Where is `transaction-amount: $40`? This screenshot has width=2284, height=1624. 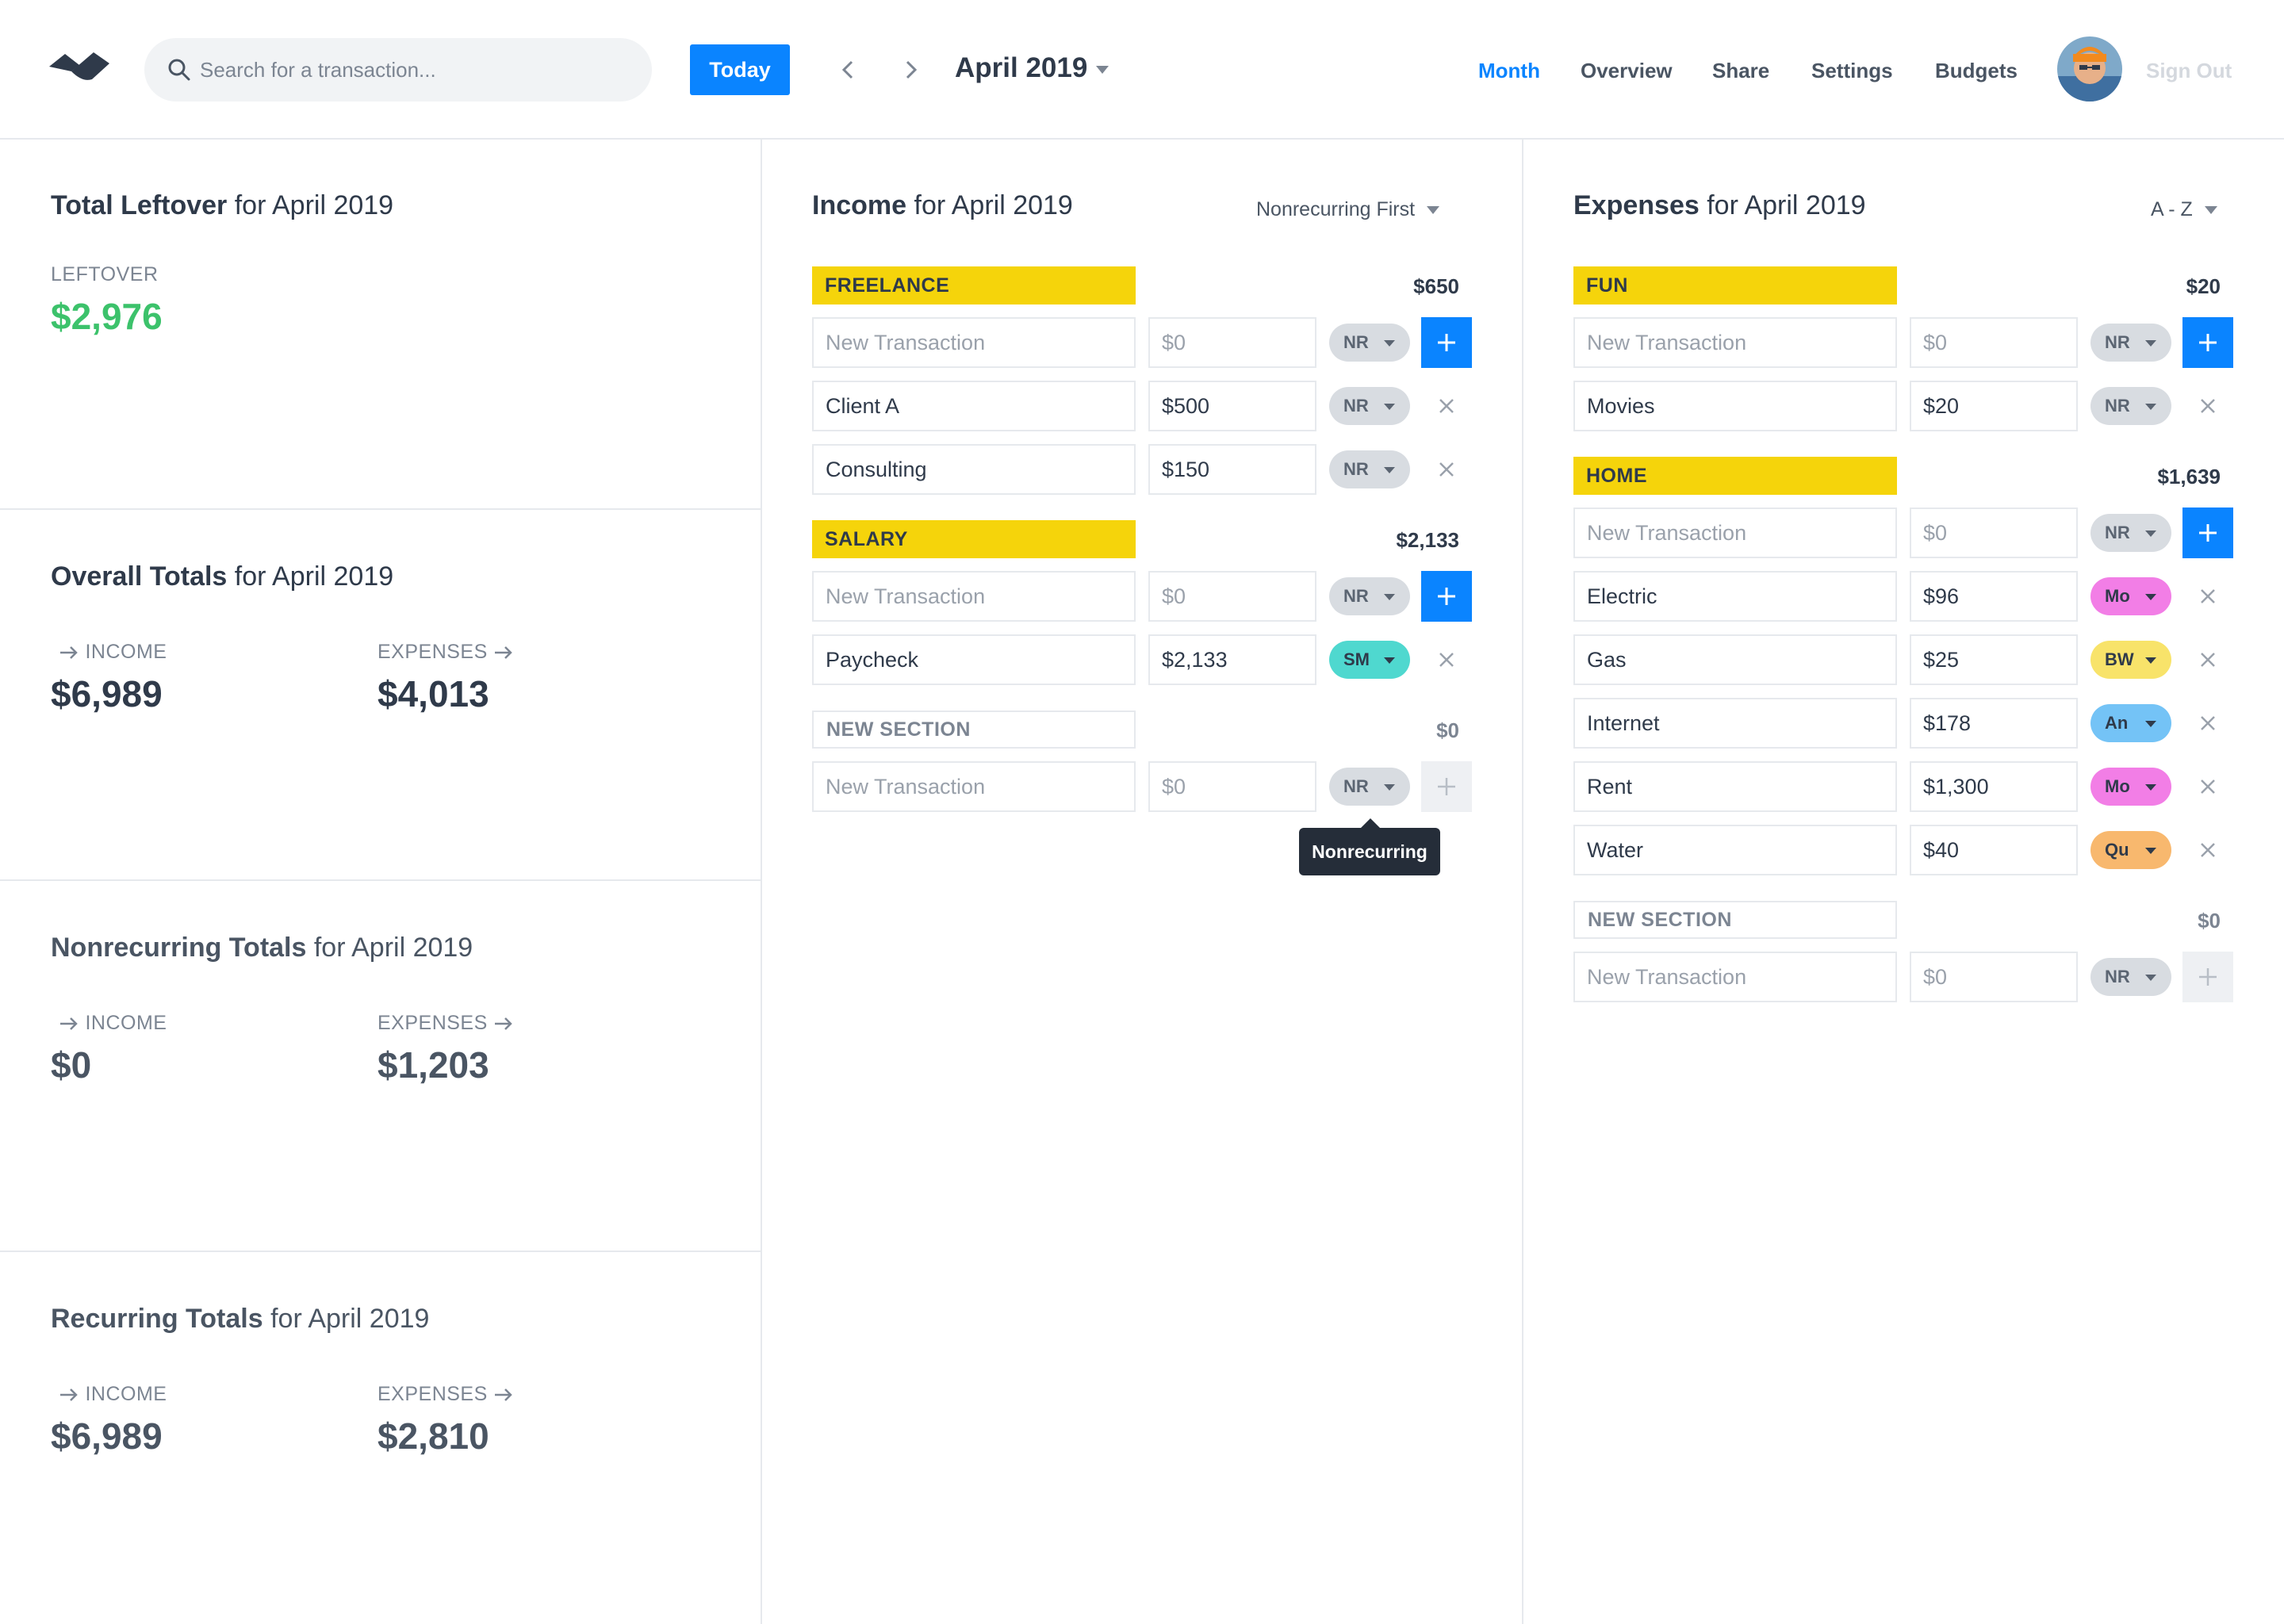 transaction-amount: $40 is located at coordinates (1994, 850).